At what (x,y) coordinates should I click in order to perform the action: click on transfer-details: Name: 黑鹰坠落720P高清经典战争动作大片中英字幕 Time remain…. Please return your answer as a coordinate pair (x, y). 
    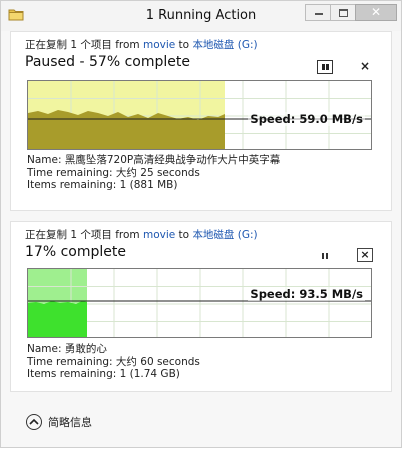
    Looking at the image, I should click on (153, 173).